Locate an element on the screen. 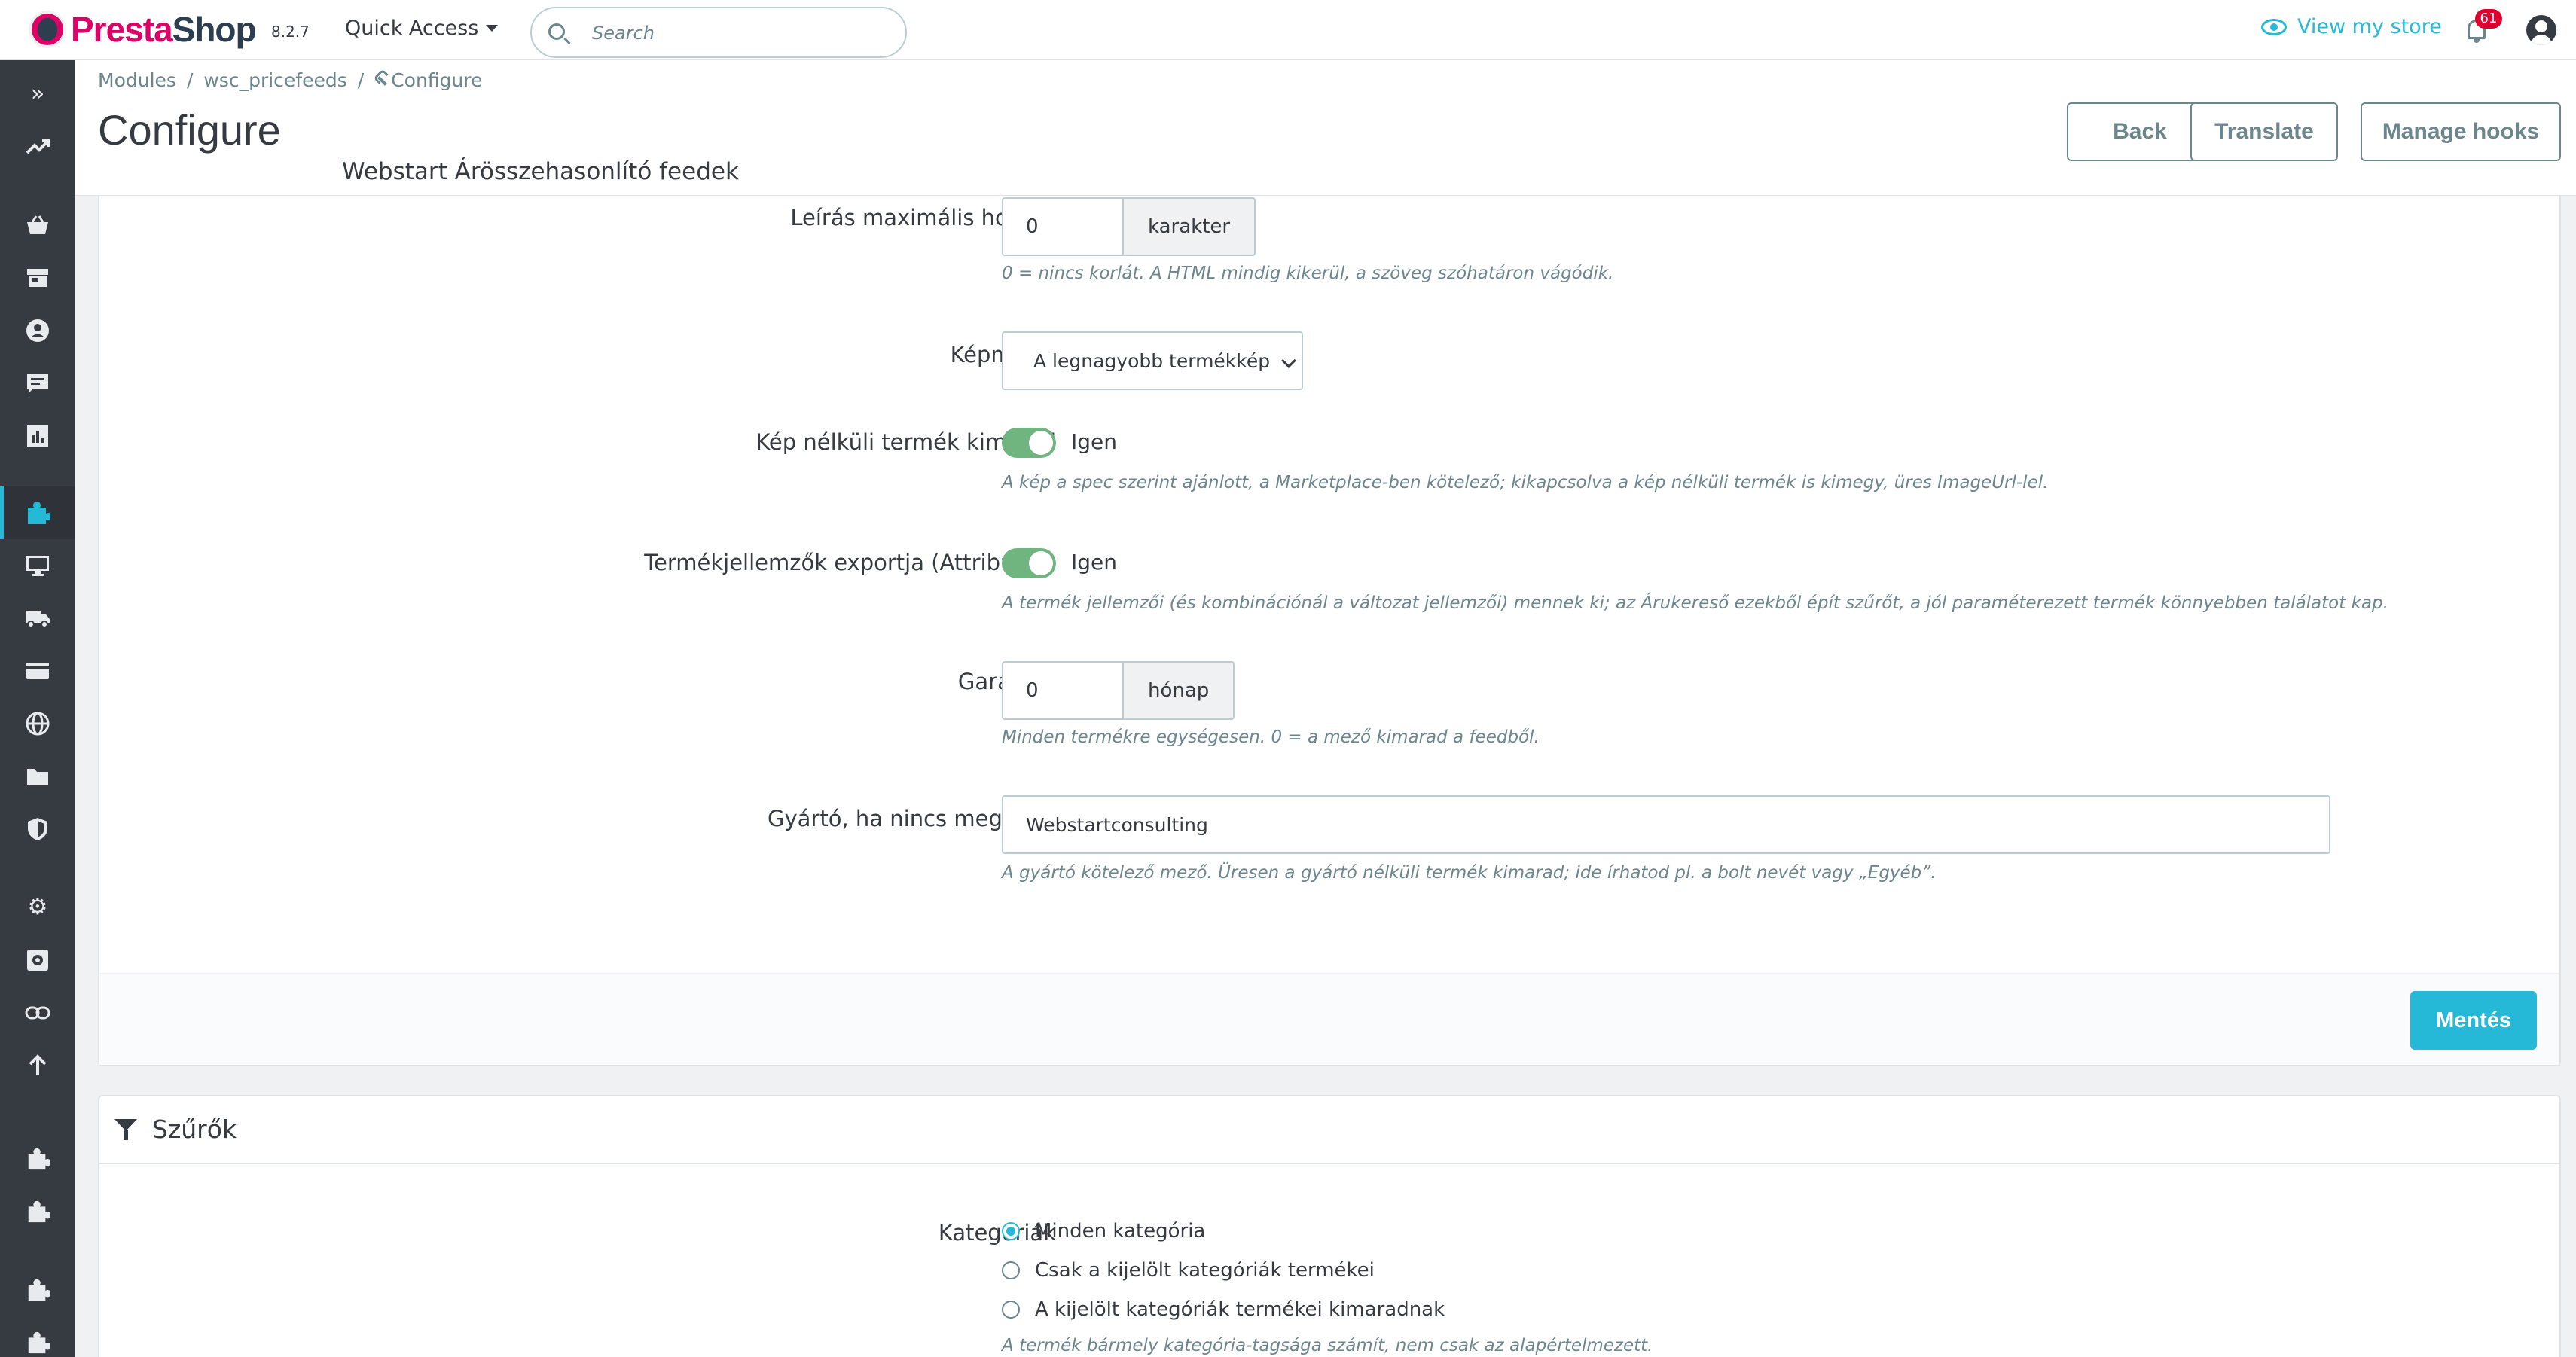  chat-icon is located at coordinates (37, 383).